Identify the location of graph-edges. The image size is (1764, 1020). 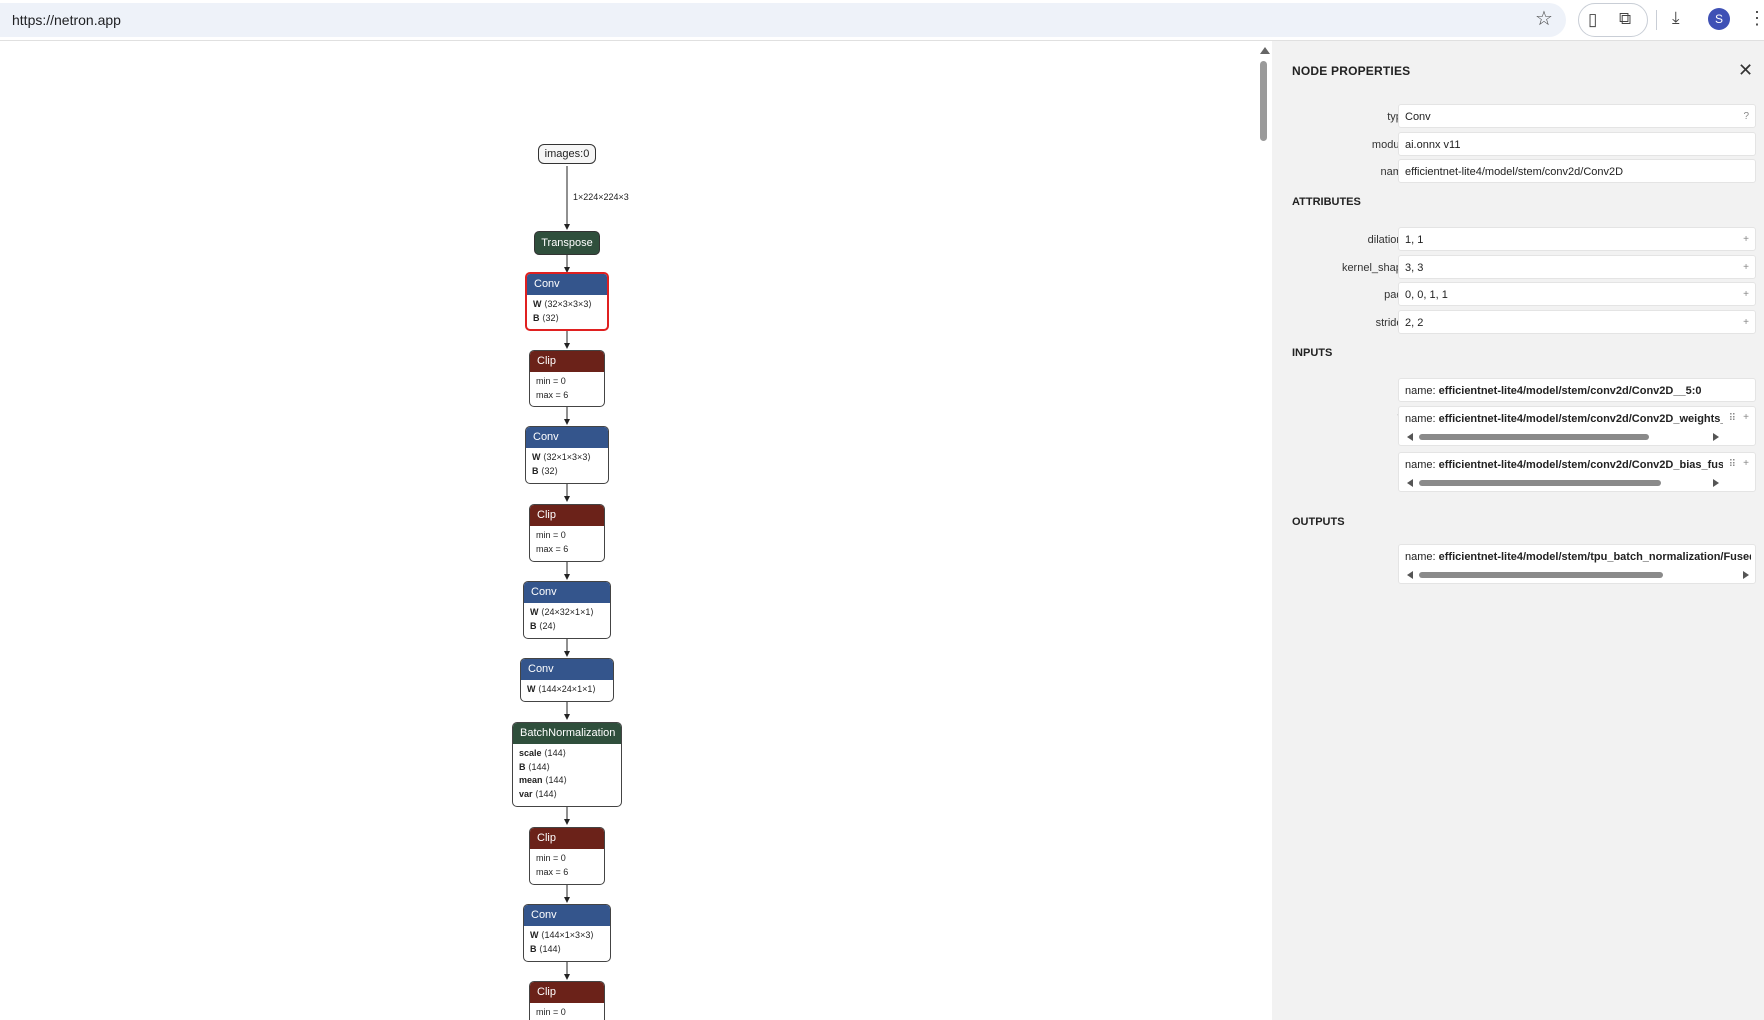
(567, 573).